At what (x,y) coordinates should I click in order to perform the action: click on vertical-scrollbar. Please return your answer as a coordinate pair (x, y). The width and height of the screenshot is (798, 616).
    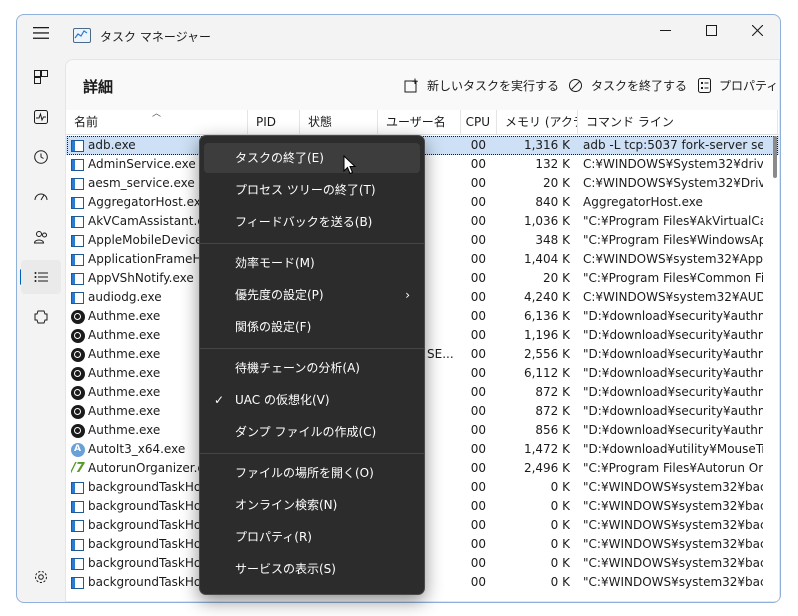
    Looking at the image, I should click on (775, 157).